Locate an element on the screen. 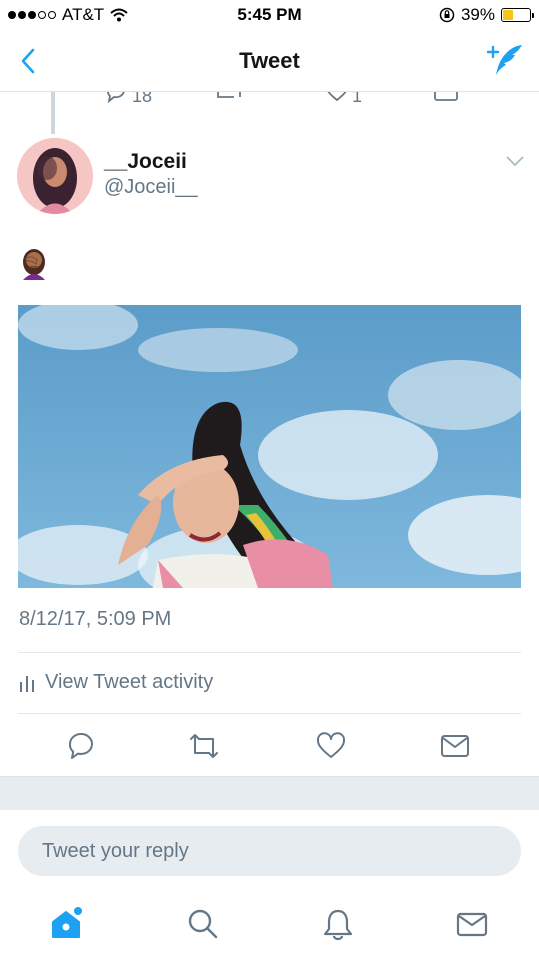 The image size is (539, 960). previous-like-count: 1 is located at coordinates (357, 99).